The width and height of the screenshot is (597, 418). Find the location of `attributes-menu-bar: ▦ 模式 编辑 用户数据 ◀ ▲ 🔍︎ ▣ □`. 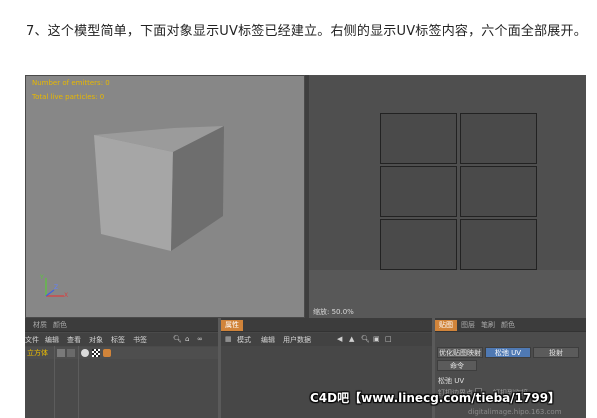

attributes-menu-bar: ▦ 模式 编辑 用户数据 ◀ ▲ 🔍︎ ▣ □ is located at coordinates (326, 339).